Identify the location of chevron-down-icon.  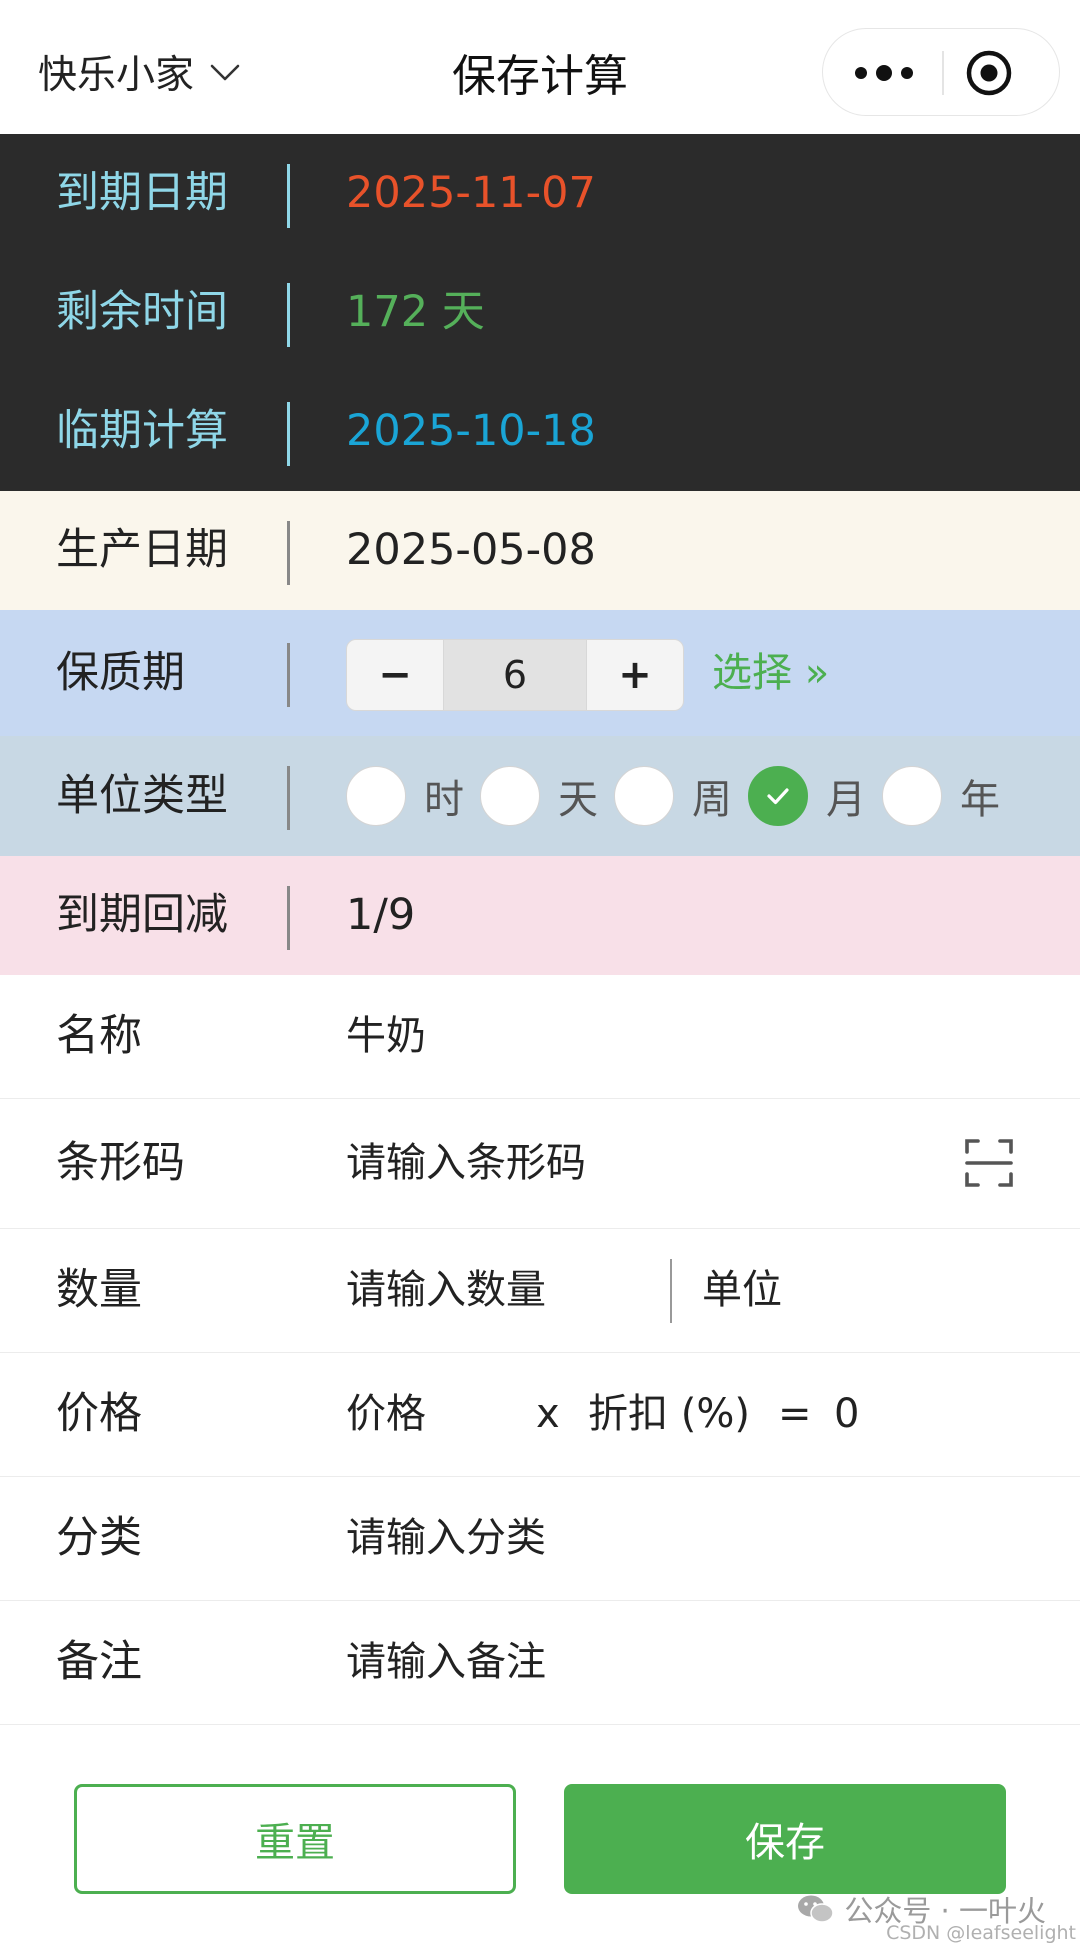
(225, 72).